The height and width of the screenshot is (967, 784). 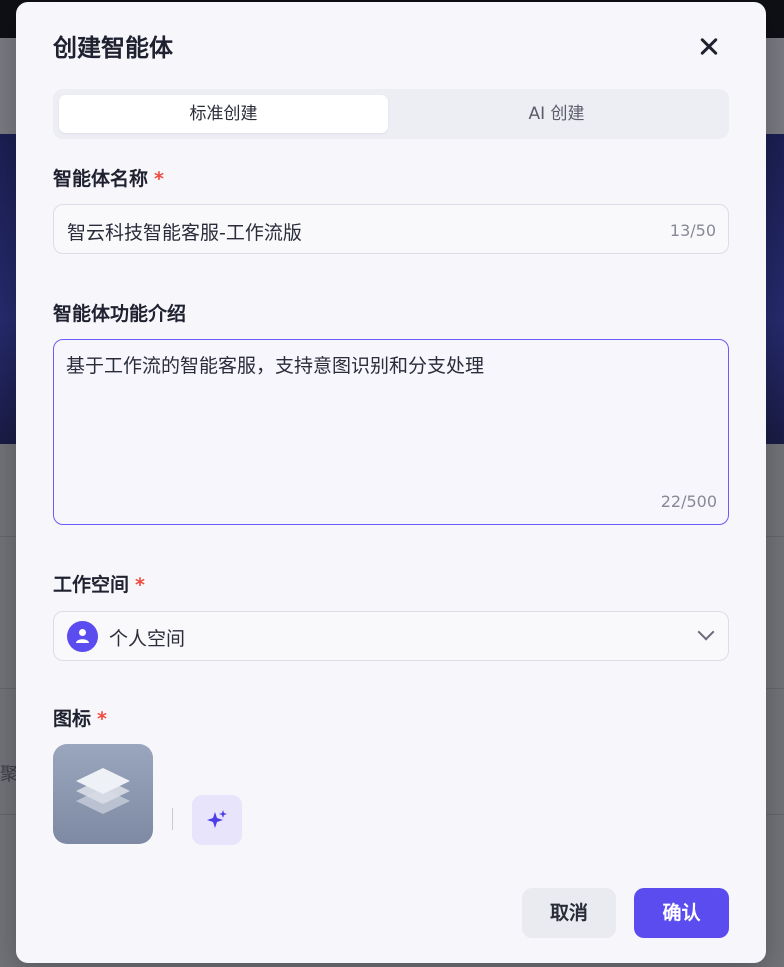 What do you see at coordinates (706, 632) in the screenshot?
I see `chevron-down-icon` at bounding box center [706, 632].